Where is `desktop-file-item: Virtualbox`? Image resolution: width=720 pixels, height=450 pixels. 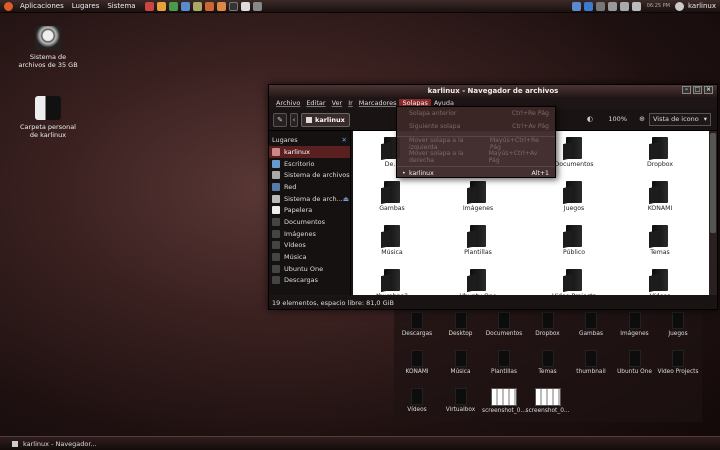 desktop-file-item: Virtualbox is located at coordinates (461, 400).